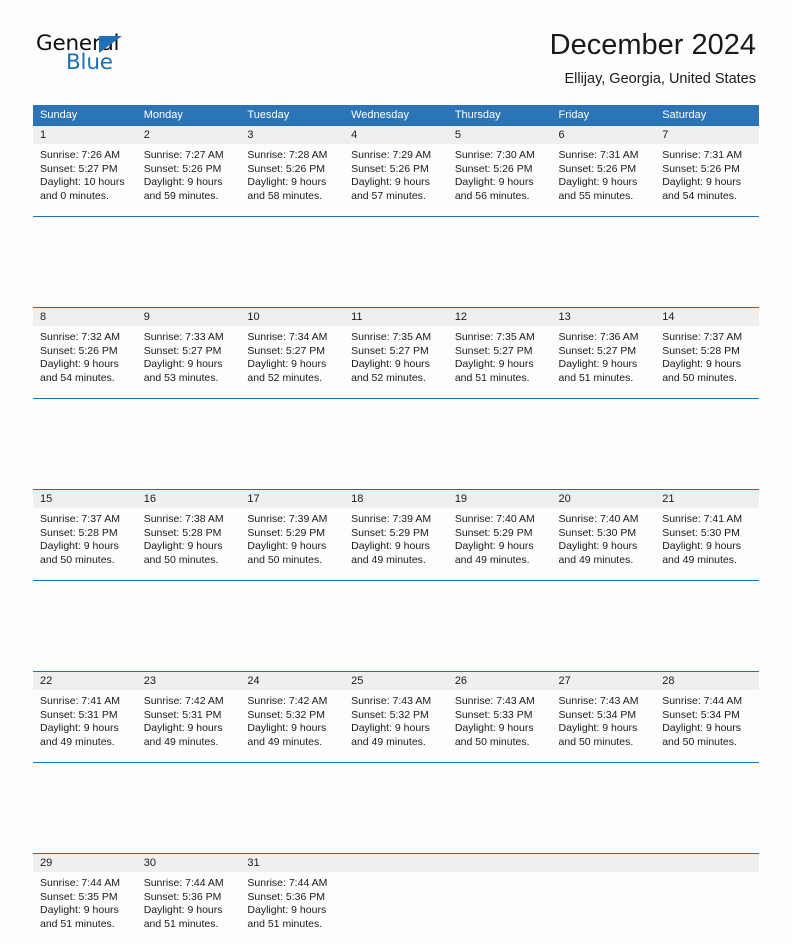 The height and width of the screenshot is (944, 792). What do you see at coordinates (604, 702) in the screenshot?
I see `sunrise-text: Sunrise: 7:43 AM` at bounding box center [604, 702].